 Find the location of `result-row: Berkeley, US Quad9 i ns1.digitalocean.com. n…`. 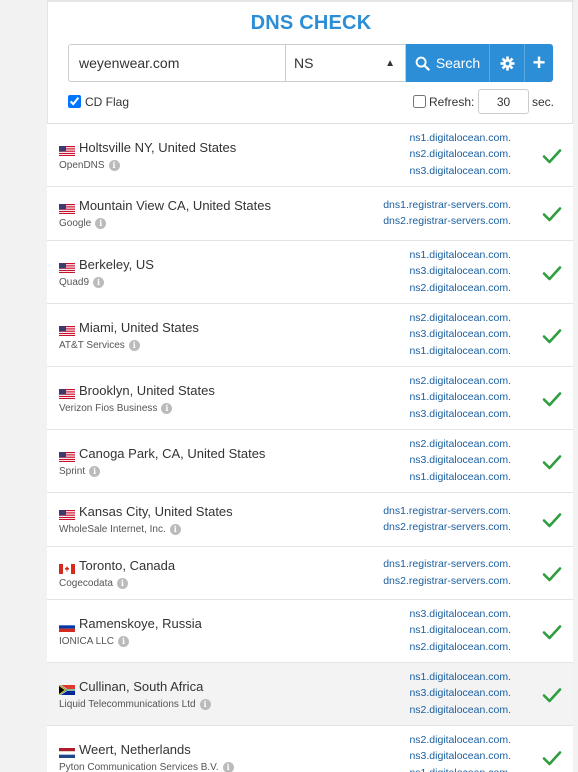

result-row: Berkeley, US Quad9 i ns1.digitalocean.com. n… is located at coordinates (310, 272).